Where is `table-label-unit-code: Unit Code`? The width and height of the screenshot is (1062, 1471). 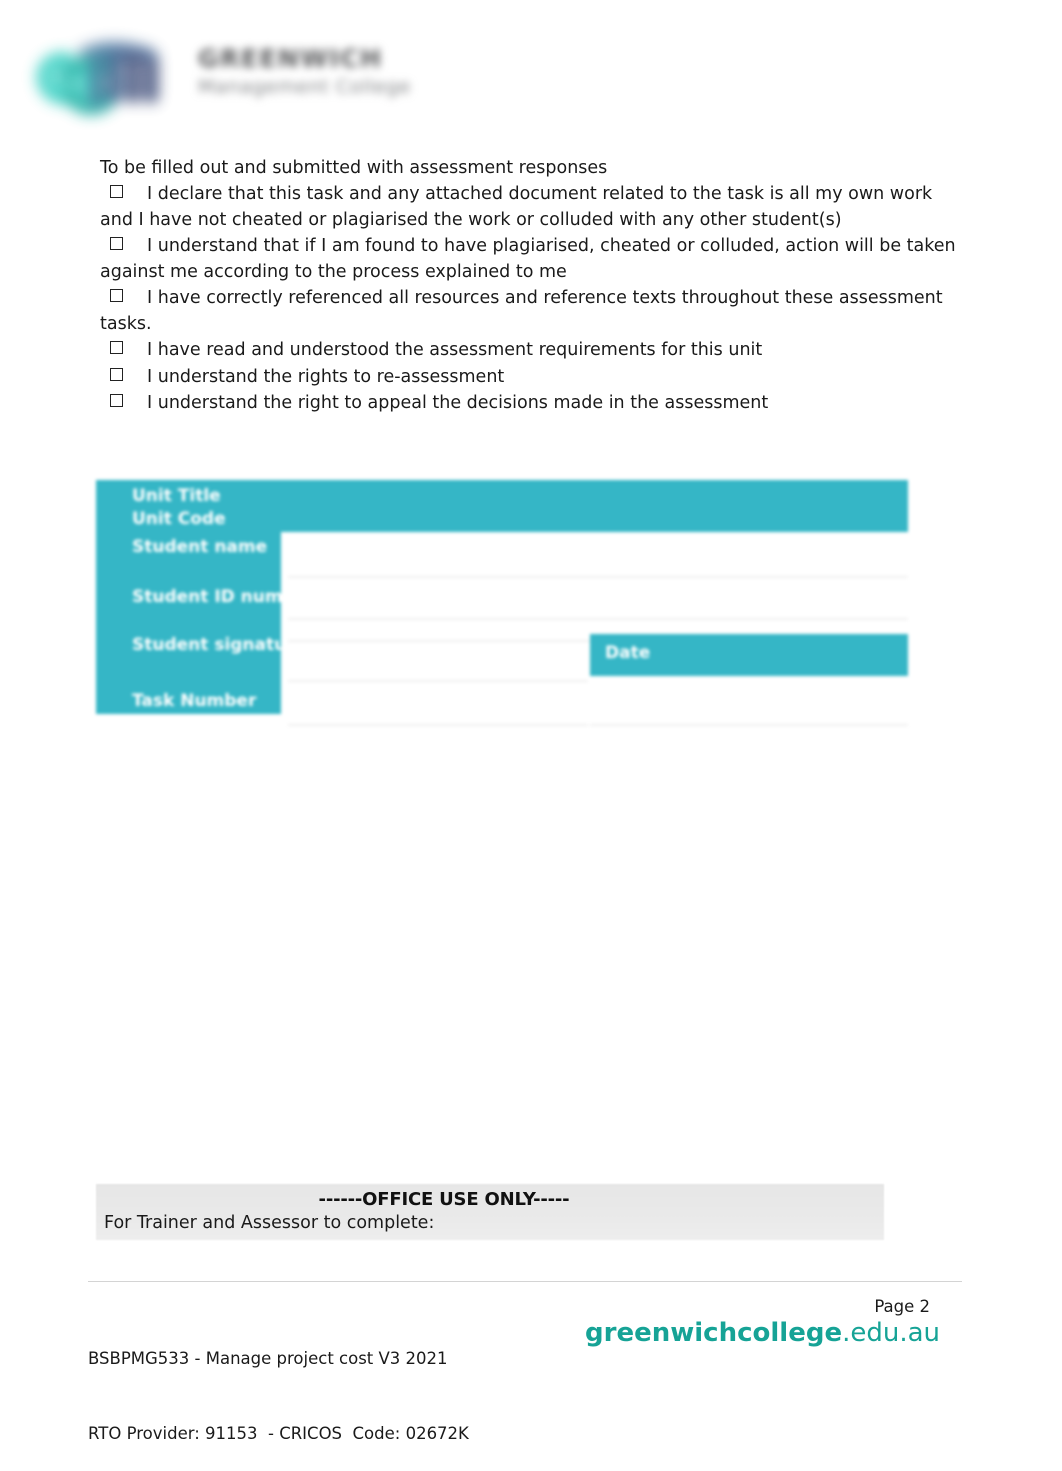 table-label-unit-code: Unit Code is located at coordinates (179, 519).